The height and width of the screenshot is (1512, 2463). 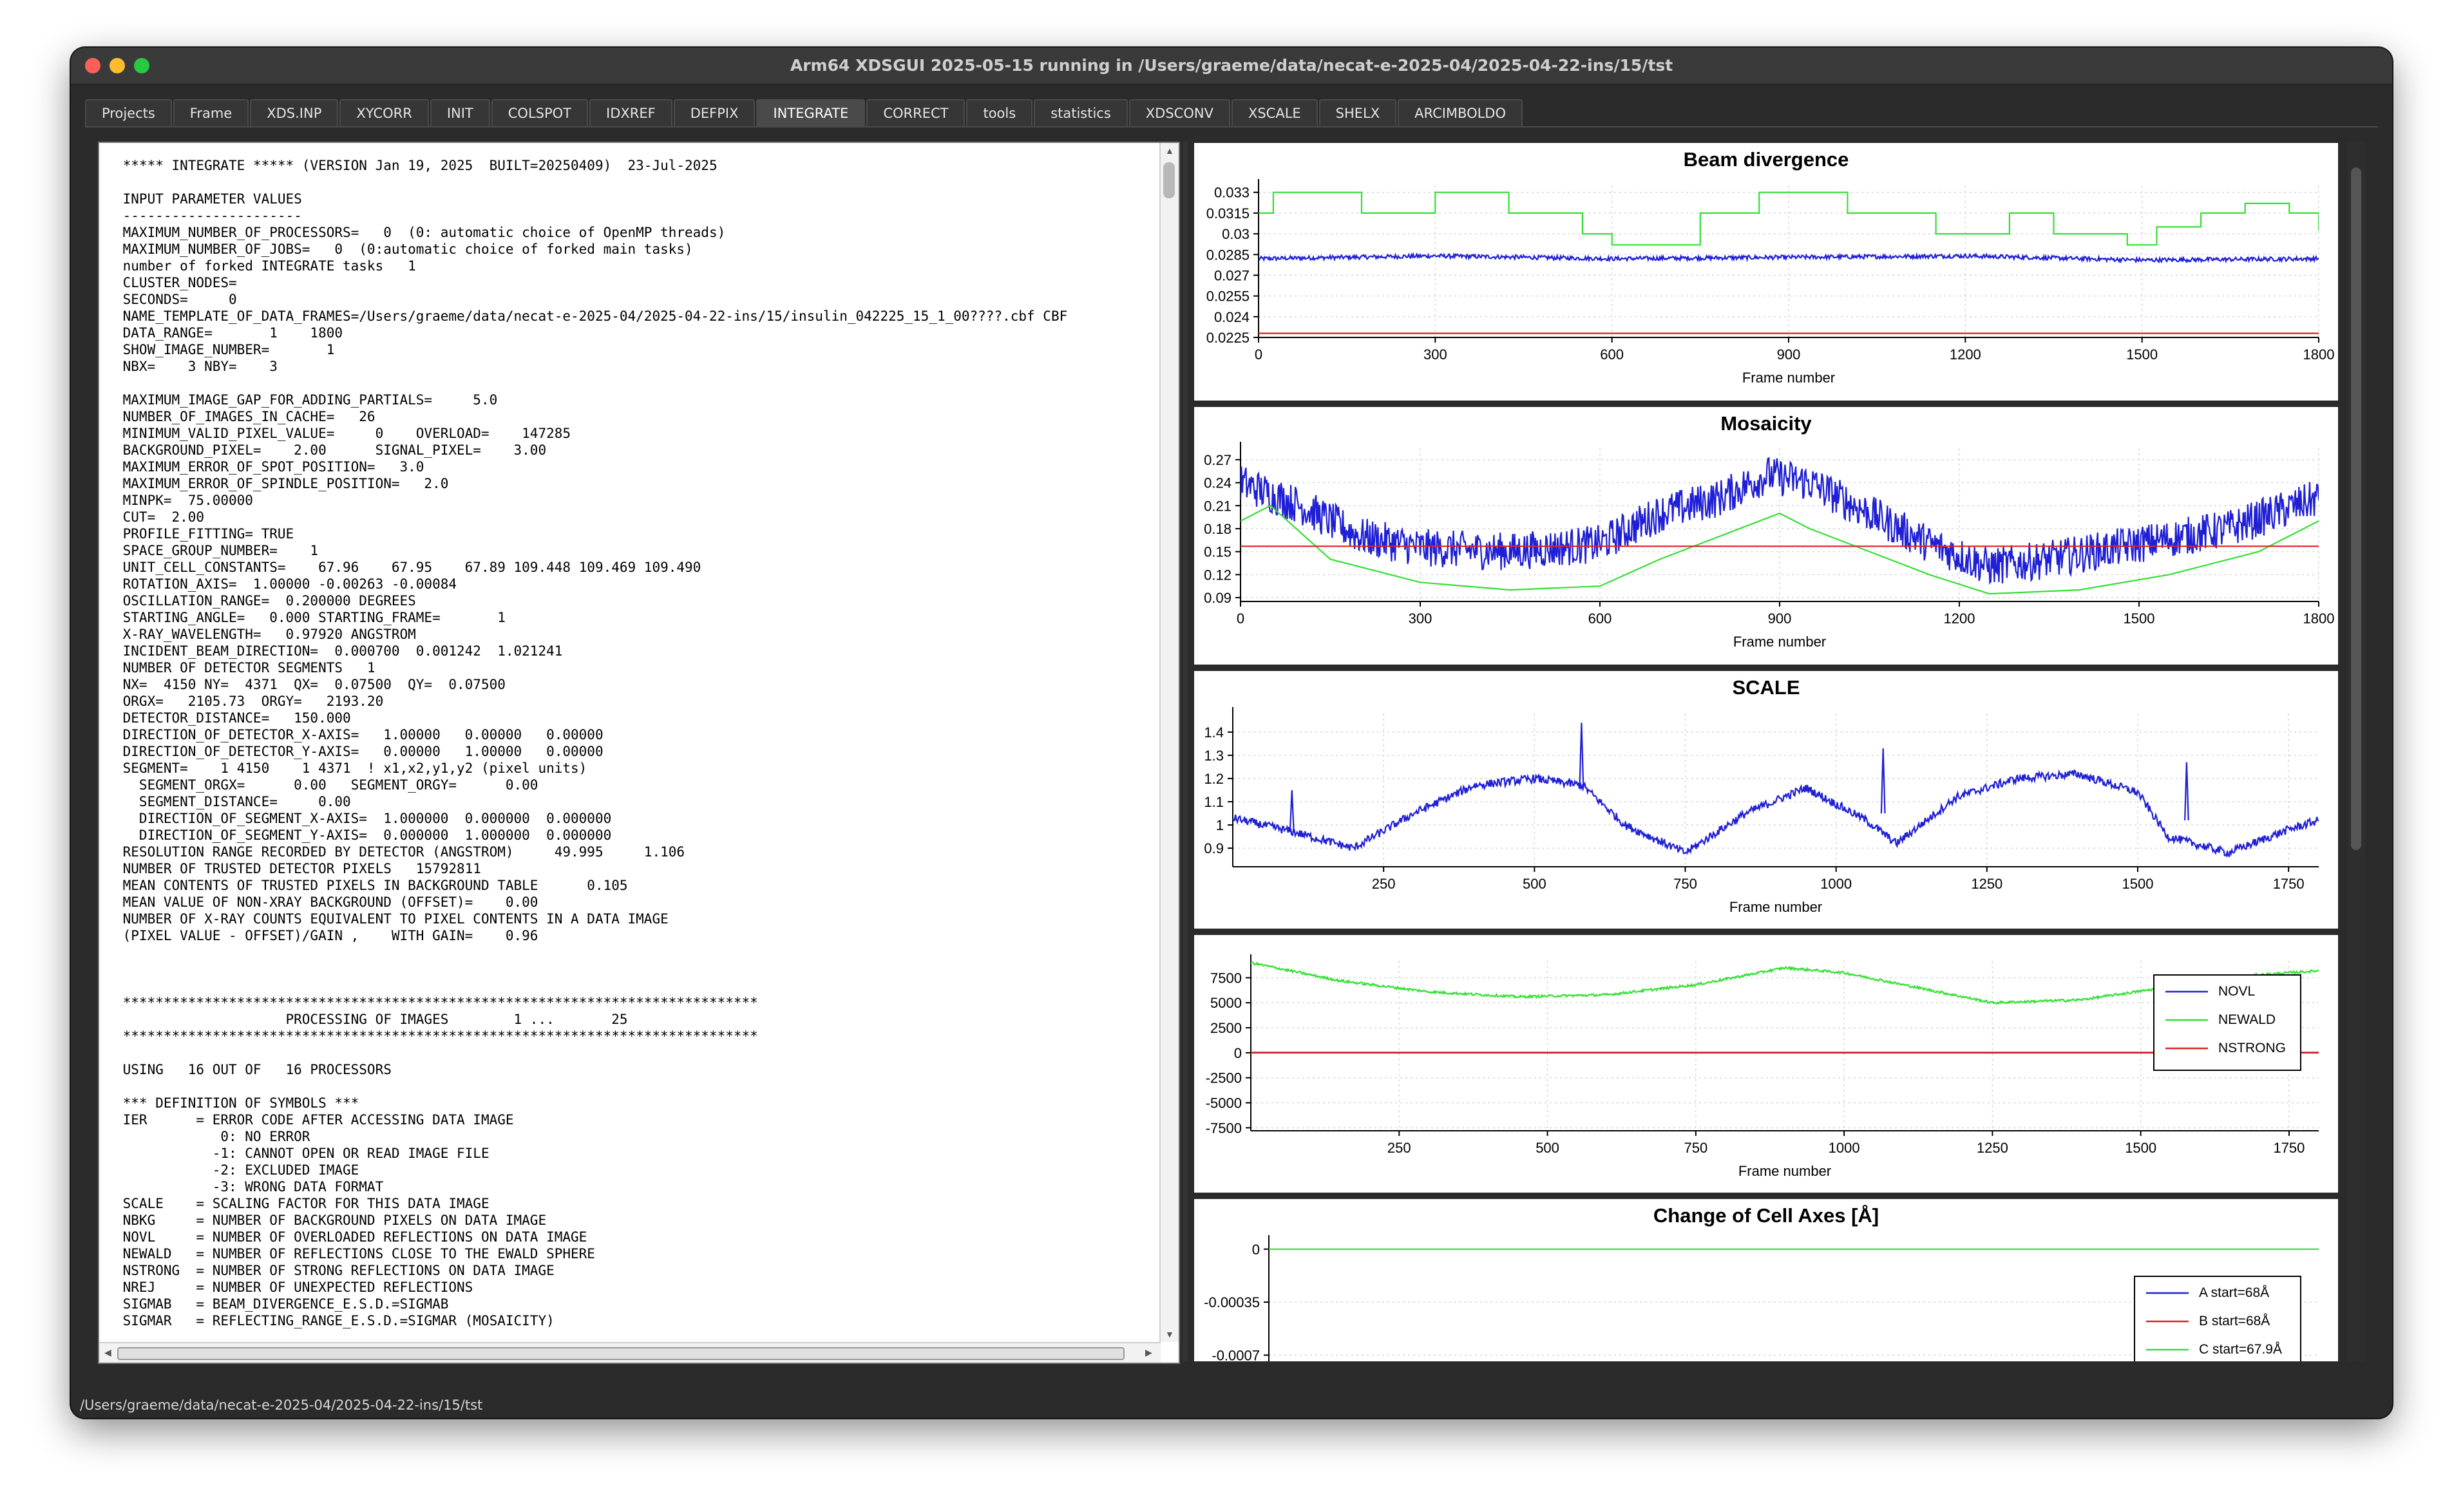 I want to click on scroll-left-icon: ◀, so click(x=107, y=1352).